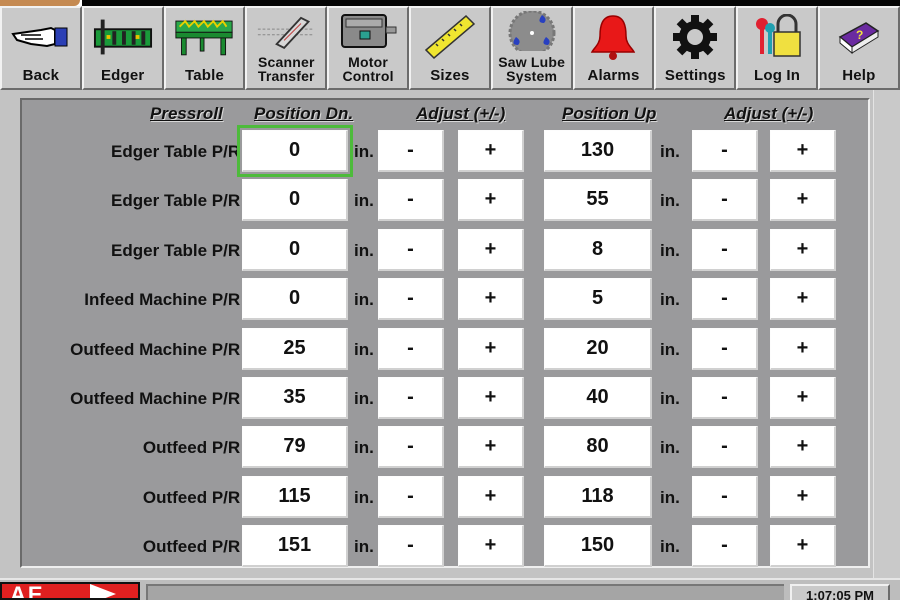 The width and height of the screenshot is (900, 600). I want to click on gear-icon, so click(695, 37).